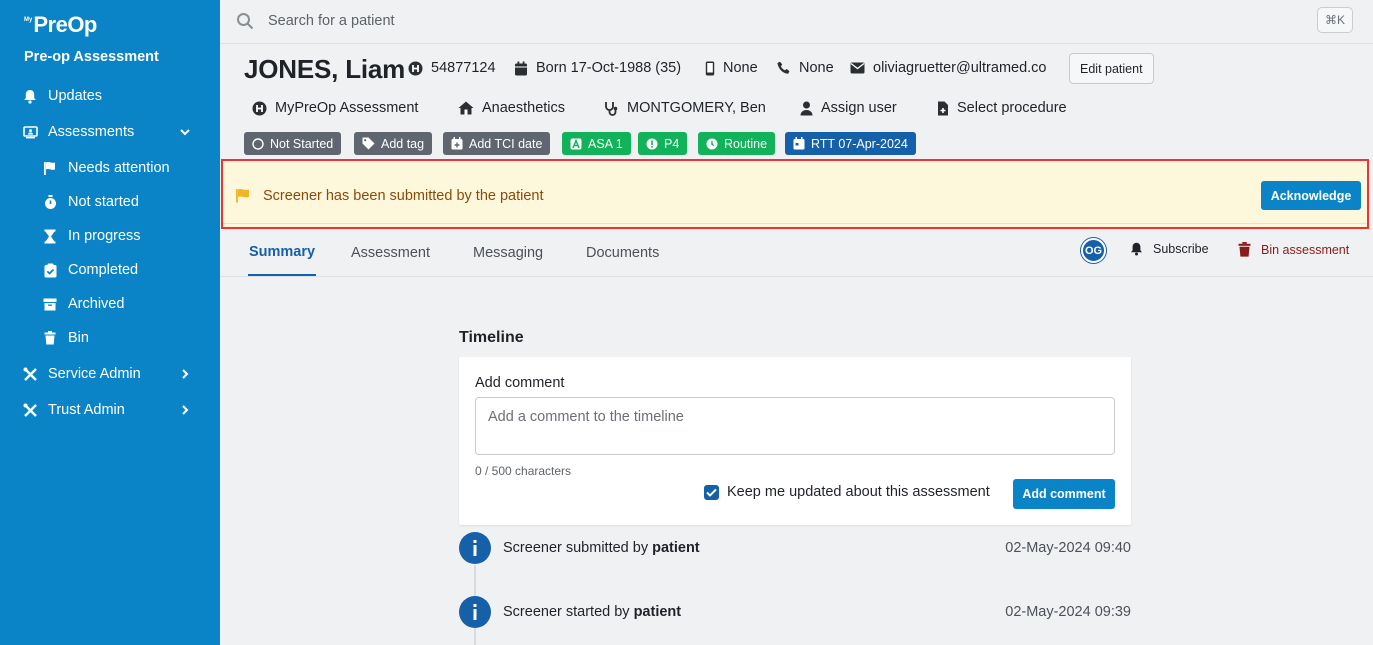  Describe the element at coordinates (1293, 249) in the screenshot. I see `bin-assessment-button: Bin assessment` at that location.